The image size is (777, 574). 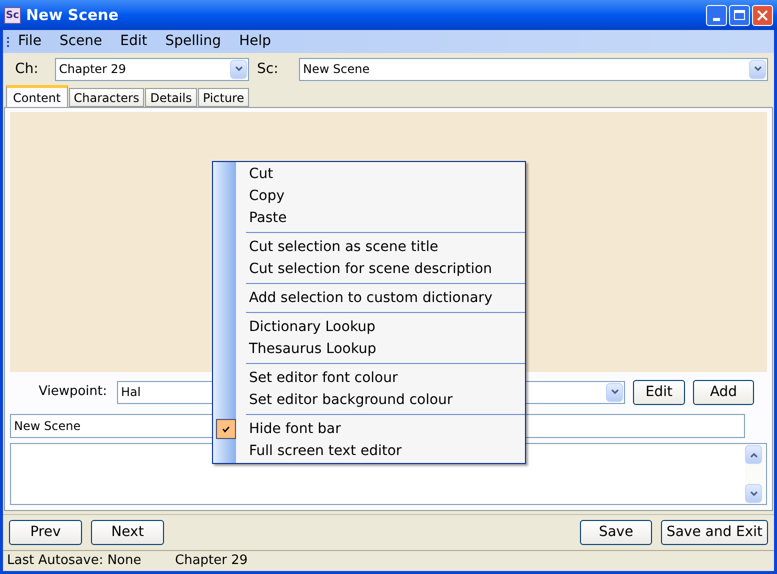 I want to click on viewpoint-label: Viewpoint:, so click(x=73, y=392).